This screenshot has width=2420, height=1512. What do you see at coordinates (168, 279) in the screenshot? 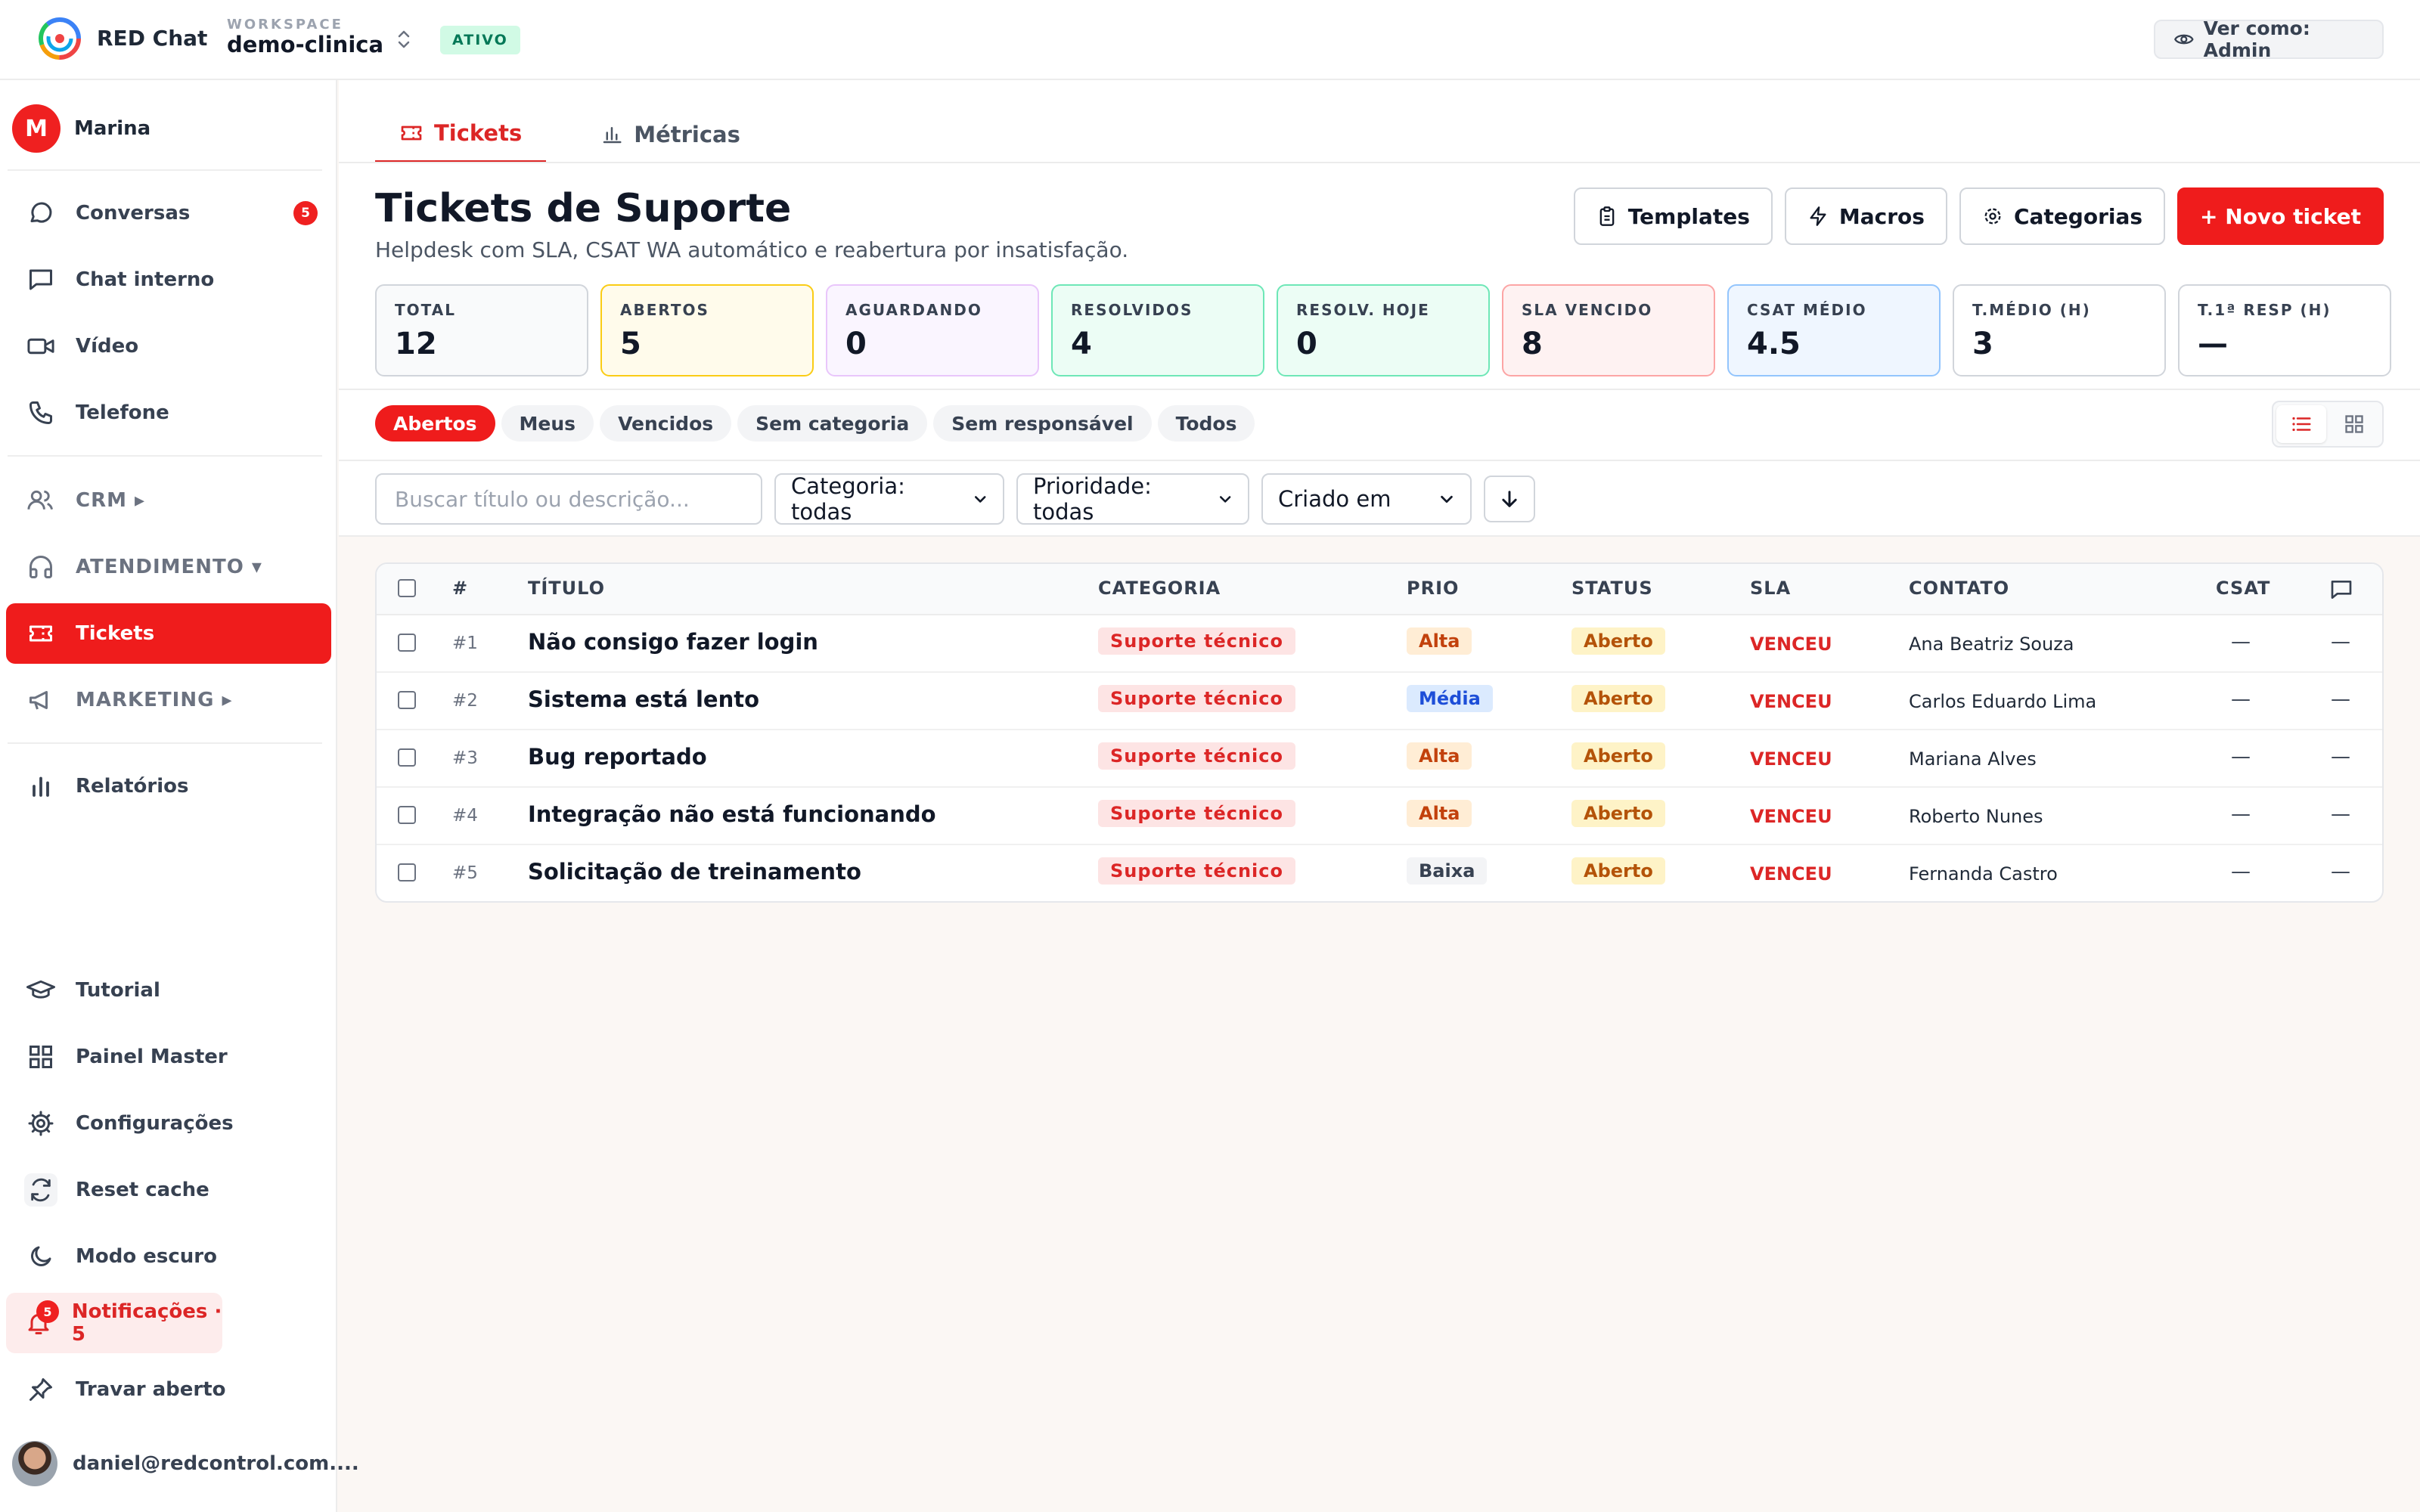
I see `sidebar-item-chat-interno: Chat interno` at bounding box center [168, 279].